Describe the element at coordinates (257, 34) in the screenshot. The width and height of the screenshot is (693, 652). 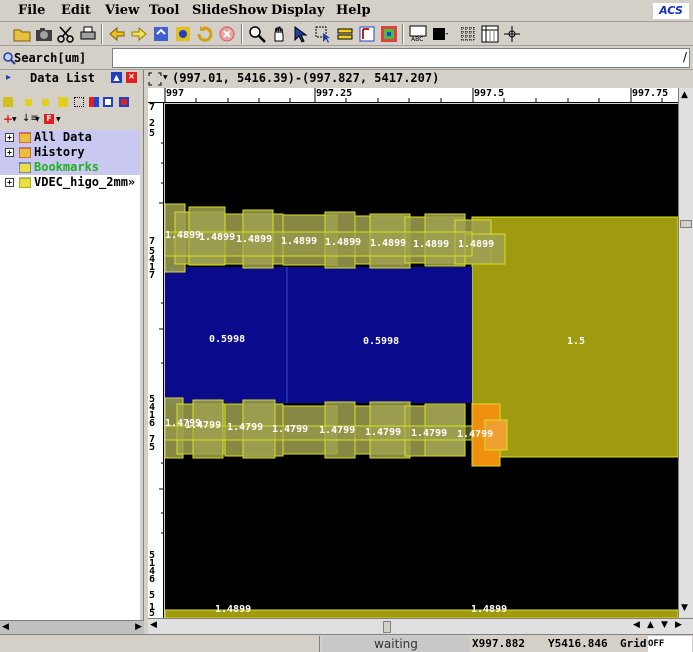
I see `zoom-icon` at that location.